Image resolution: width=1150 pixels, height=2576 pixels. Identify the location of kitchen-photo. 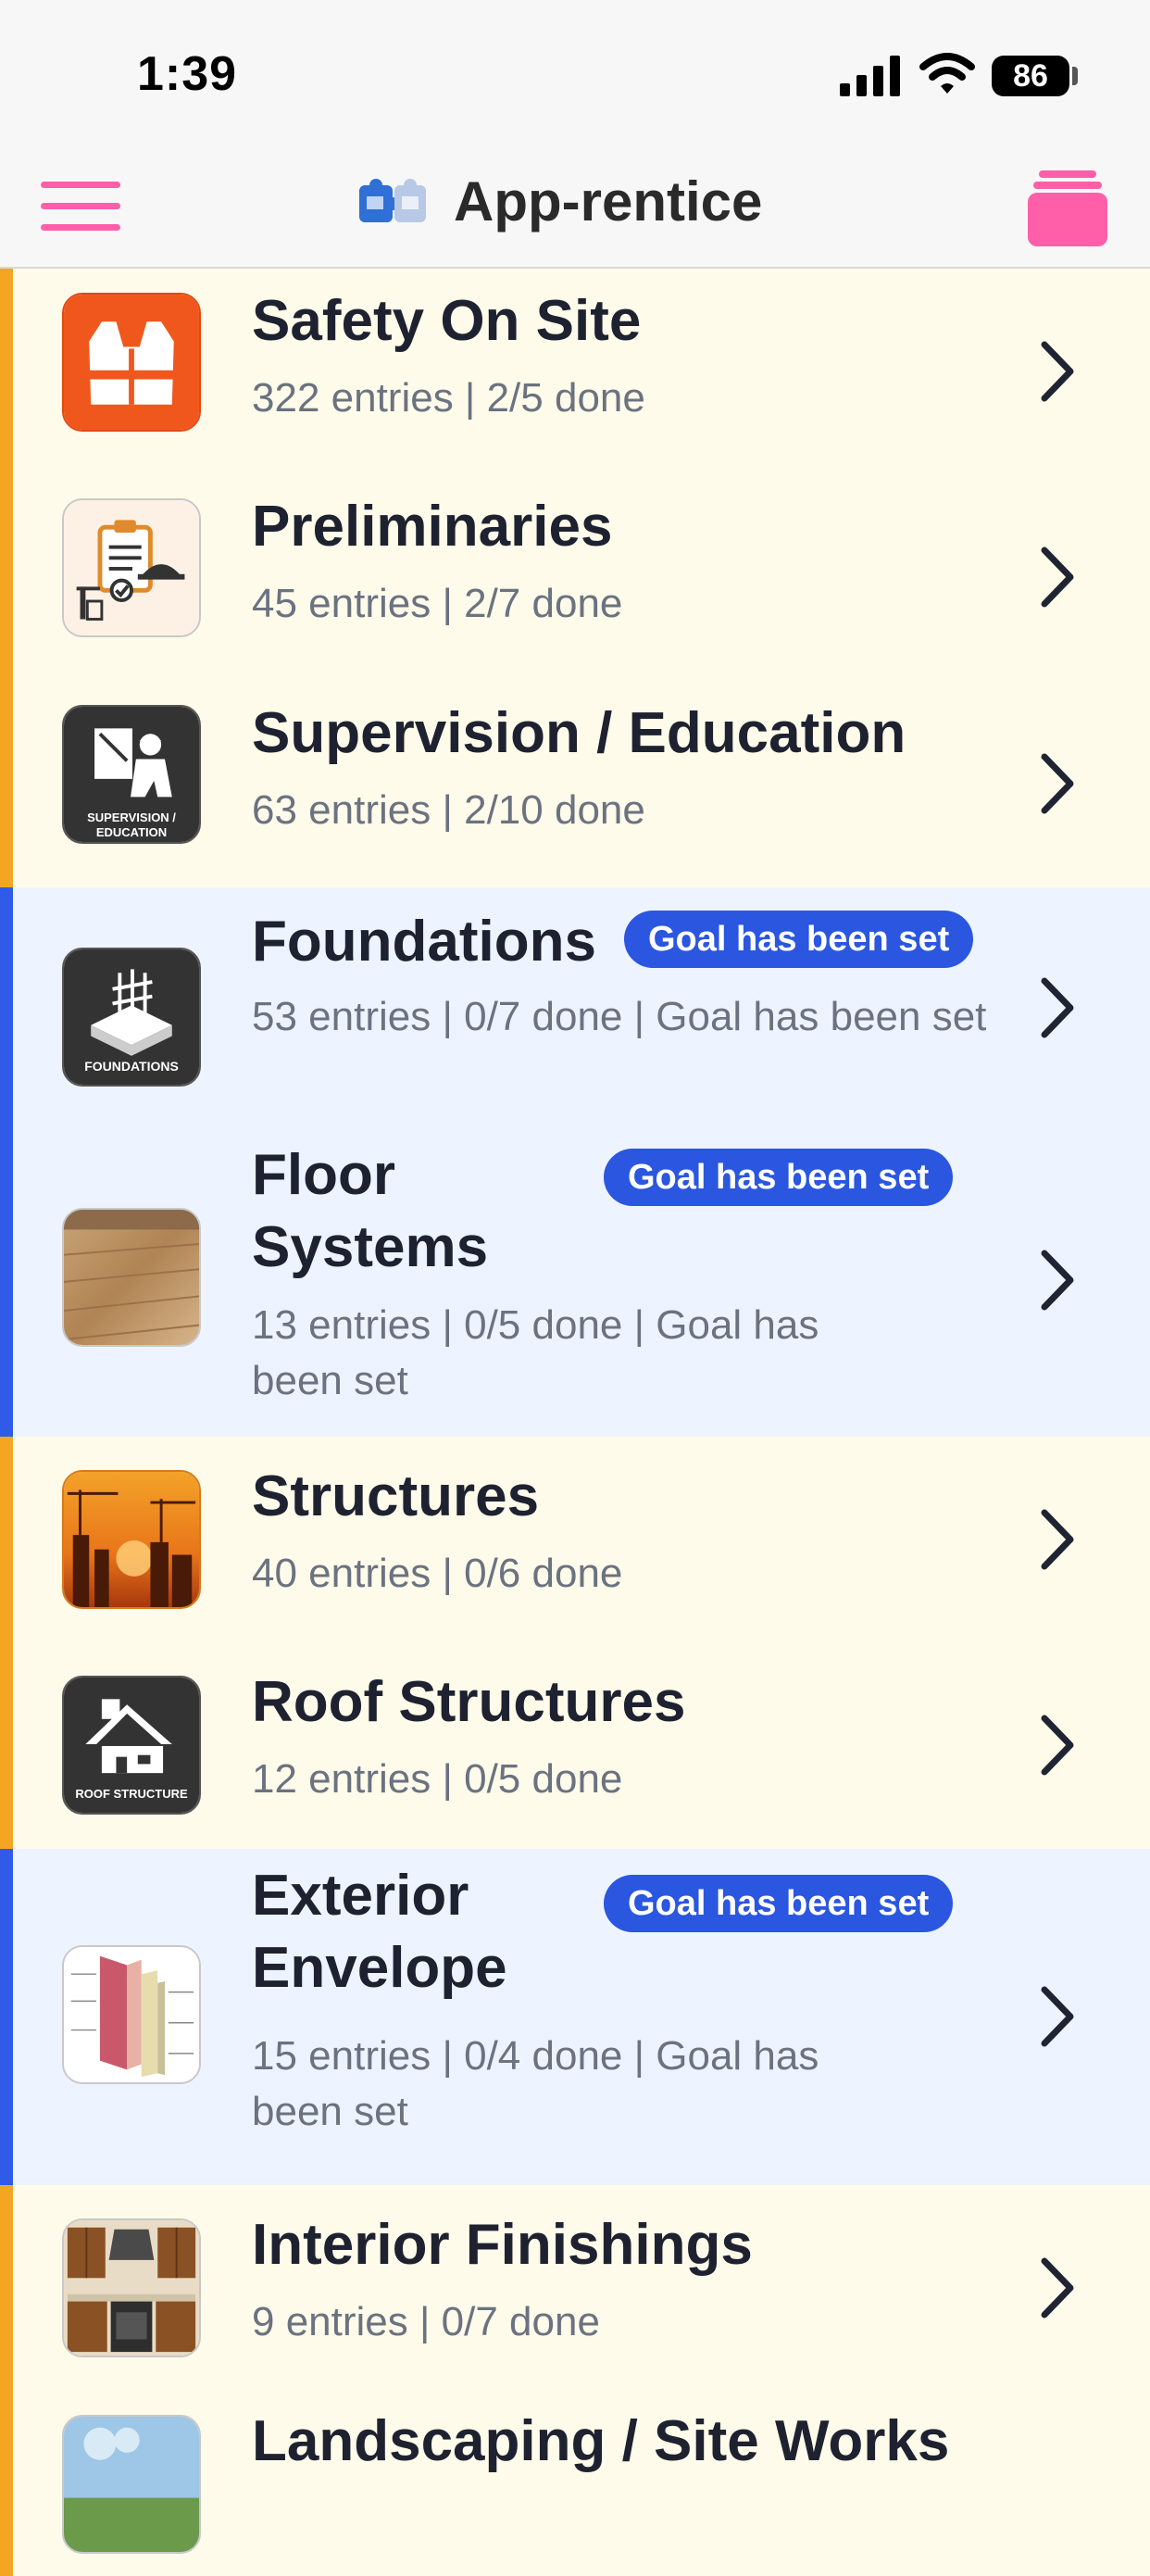
(131, 2287).